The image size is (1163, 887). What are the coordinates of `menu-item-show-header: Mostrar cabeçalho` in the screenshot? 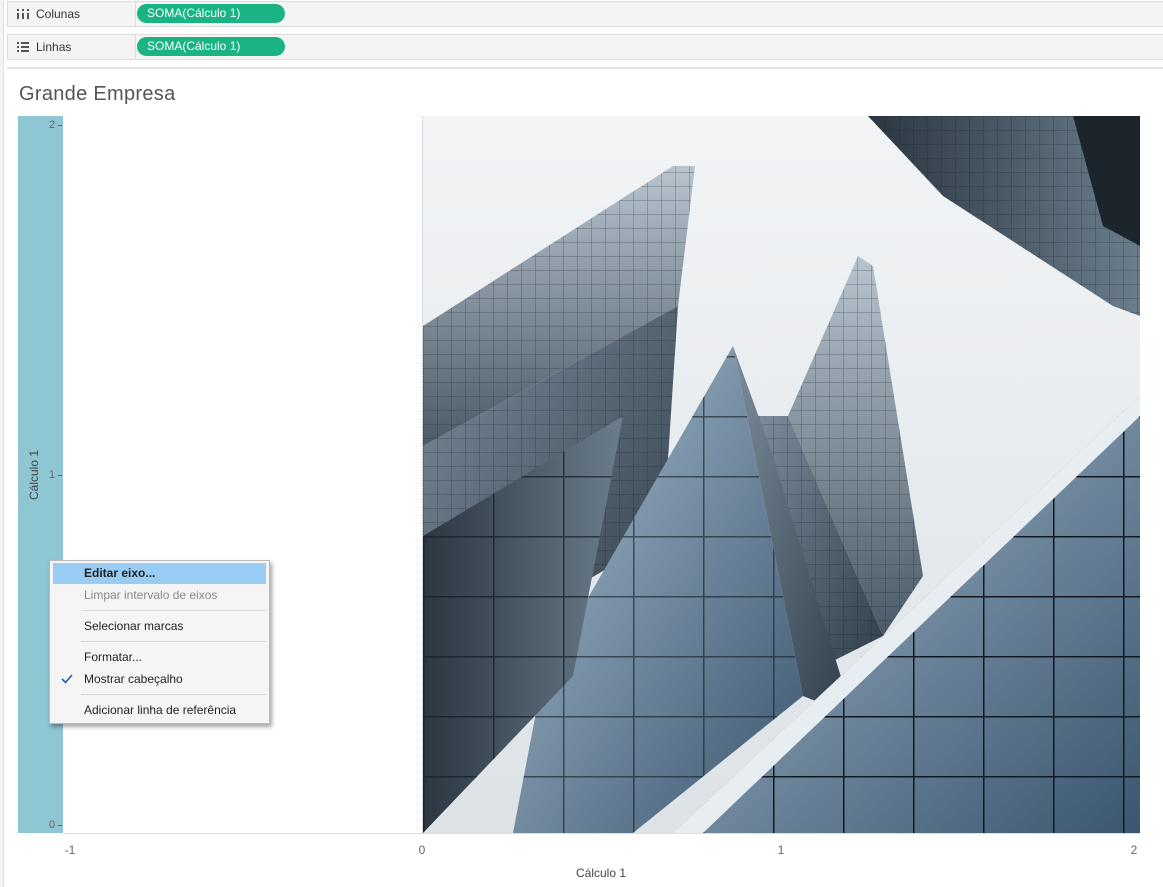 It's located at (159, 679).